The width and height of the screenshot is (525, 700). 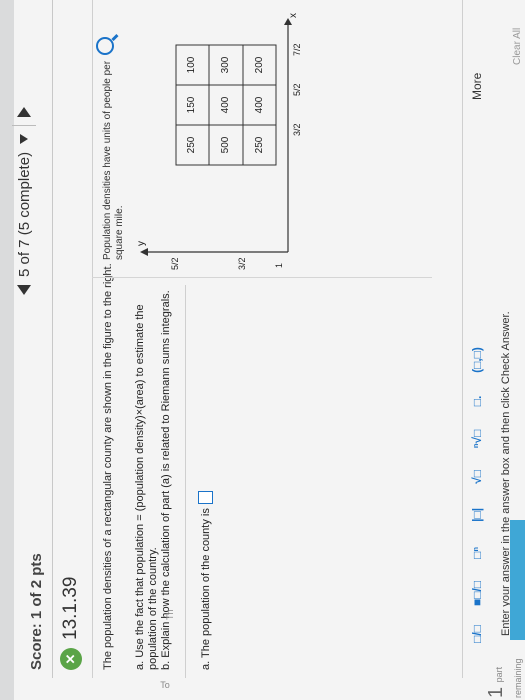 I want to click on parts-remaining: 1 part remaining, so click(x=505, y=668).